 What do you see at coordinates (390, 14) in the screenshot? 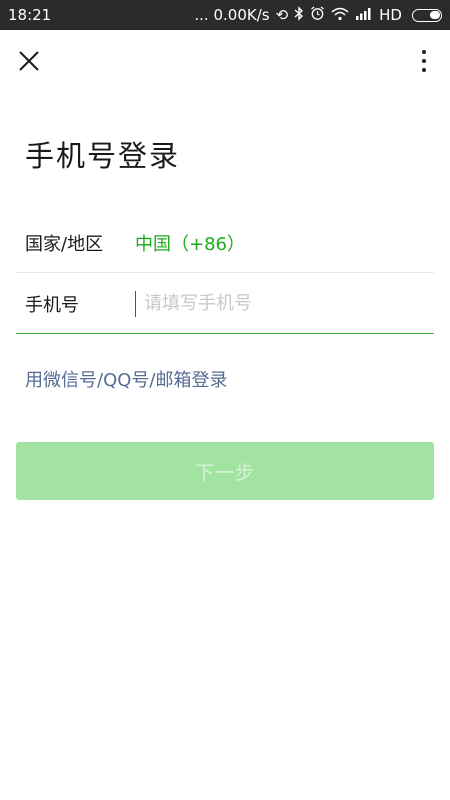
I see `hd-label: HD` at bounding box center [390, 14].